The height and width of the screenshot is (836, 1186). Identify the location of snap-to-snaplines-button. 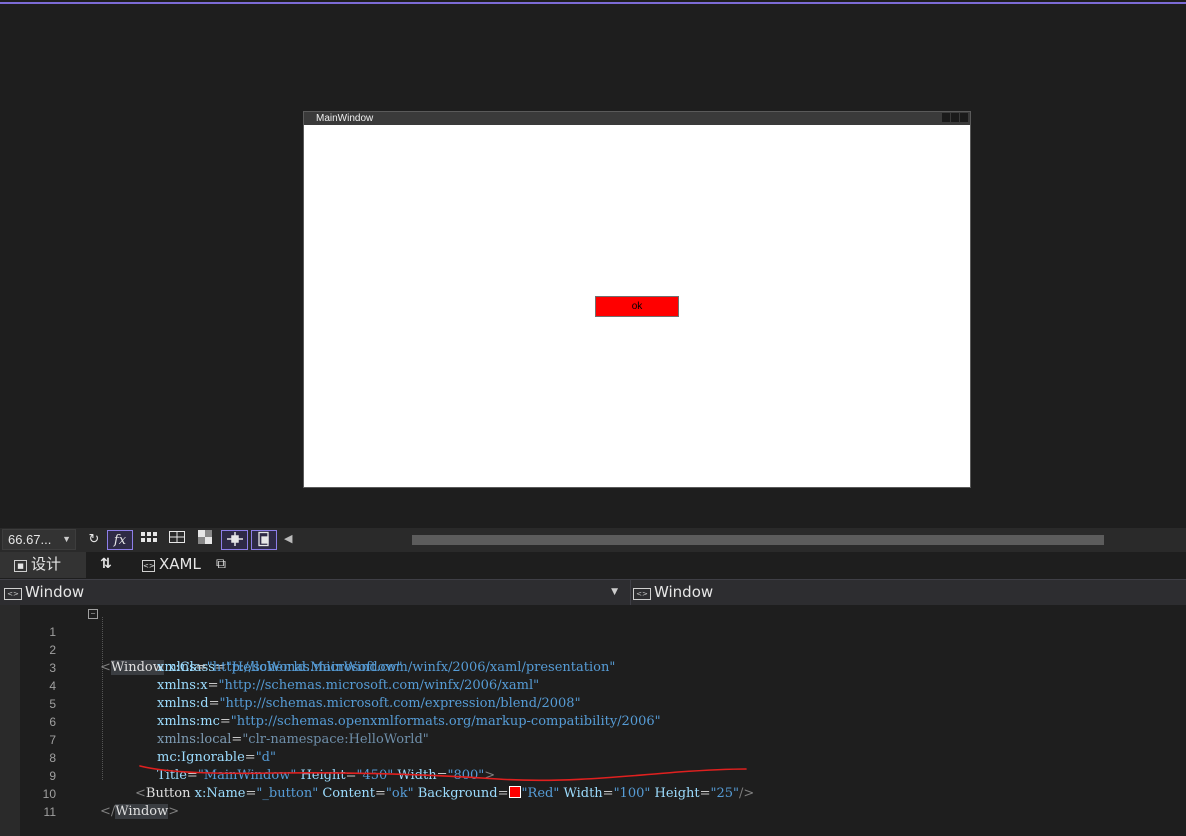
(234, 540).